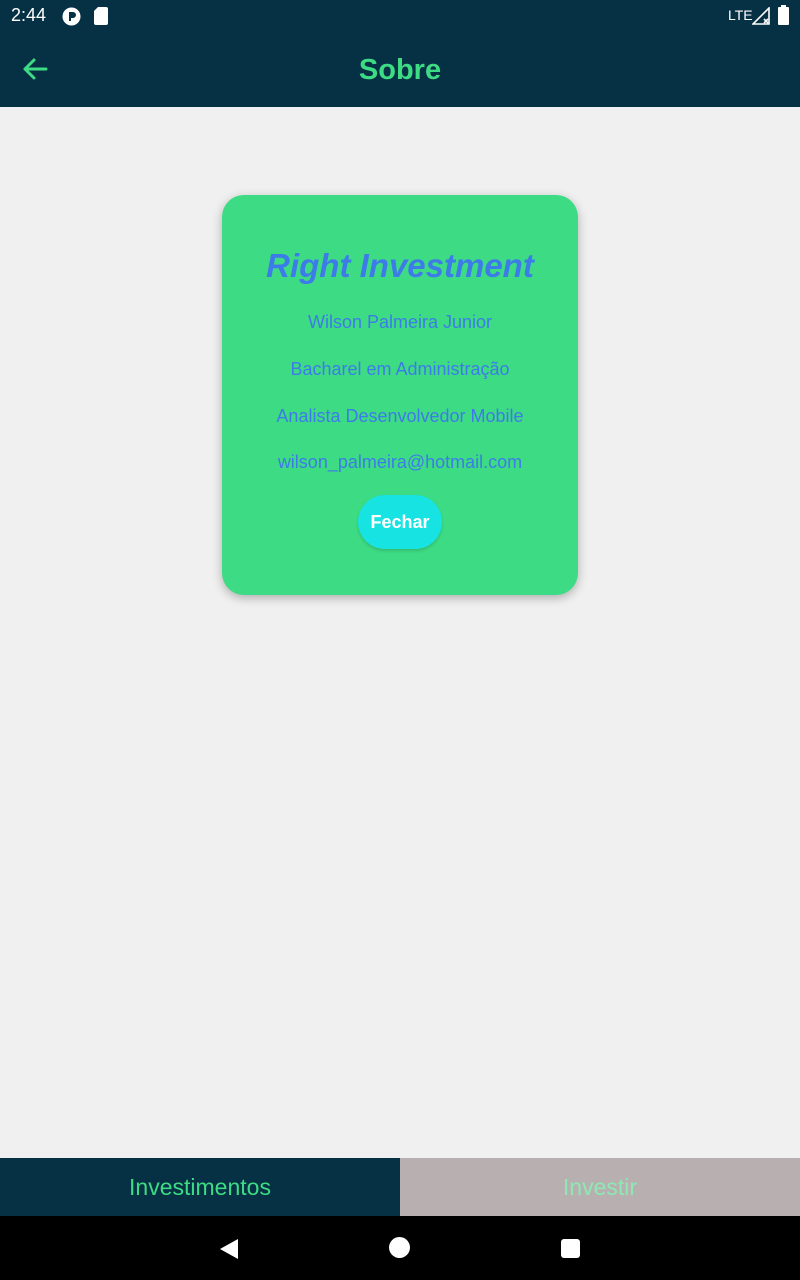  Describe the element at coordinates (229, 1249) in the screenshot. I see `back-triangle-icon` at that location.